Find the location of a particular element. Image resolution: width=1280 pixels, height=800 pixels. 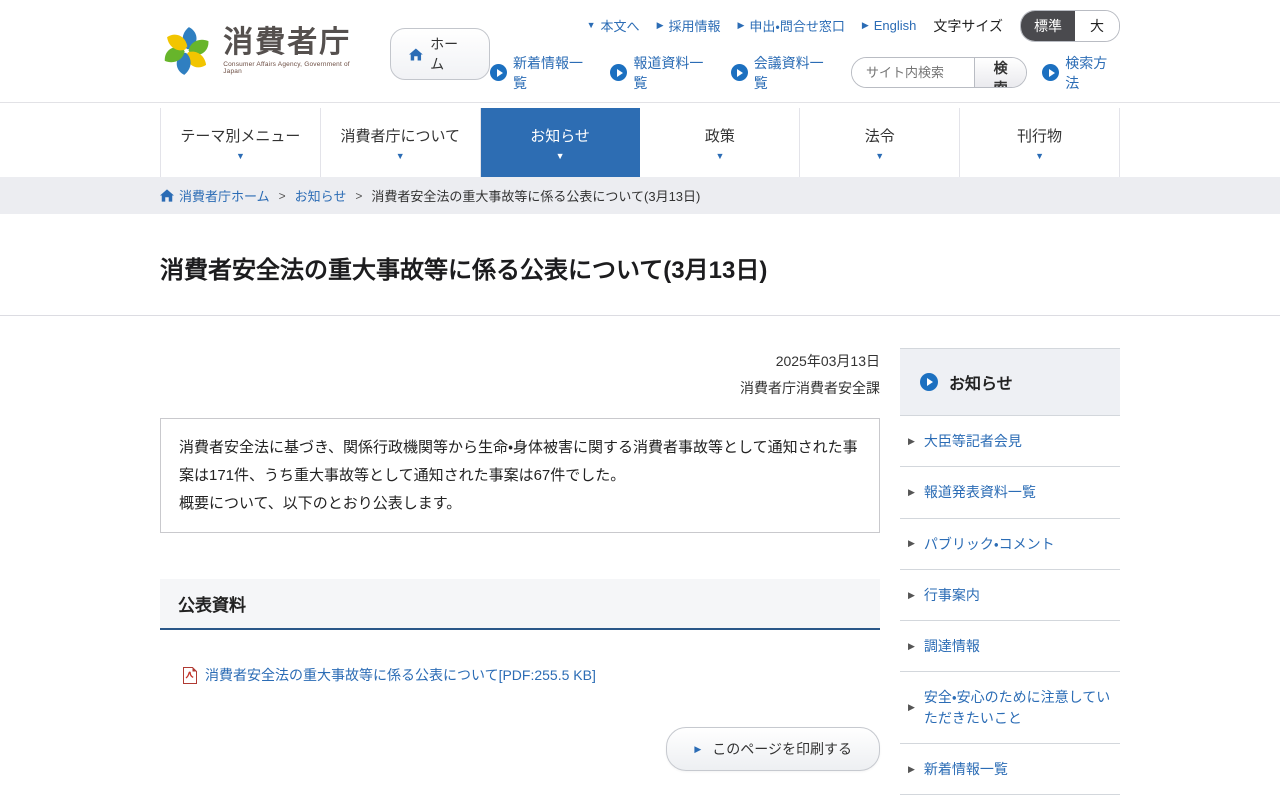

pdf-download-link: 消費者安全法の重大事故等に係る公表について[PDF:255.5 KB] is located at coordinates (400, 675).